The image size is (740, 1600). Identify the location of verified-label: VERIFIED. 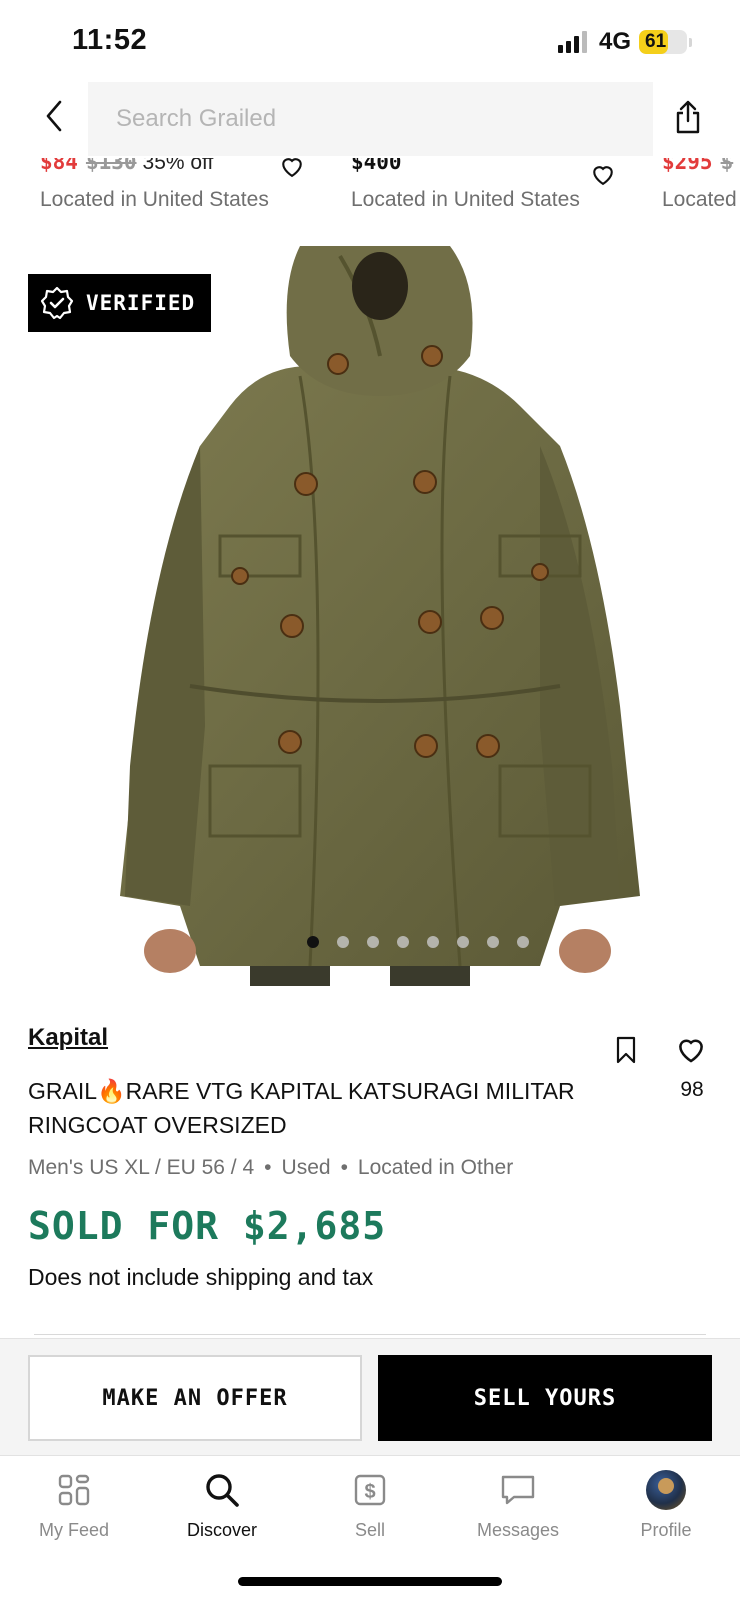
(141, 303).